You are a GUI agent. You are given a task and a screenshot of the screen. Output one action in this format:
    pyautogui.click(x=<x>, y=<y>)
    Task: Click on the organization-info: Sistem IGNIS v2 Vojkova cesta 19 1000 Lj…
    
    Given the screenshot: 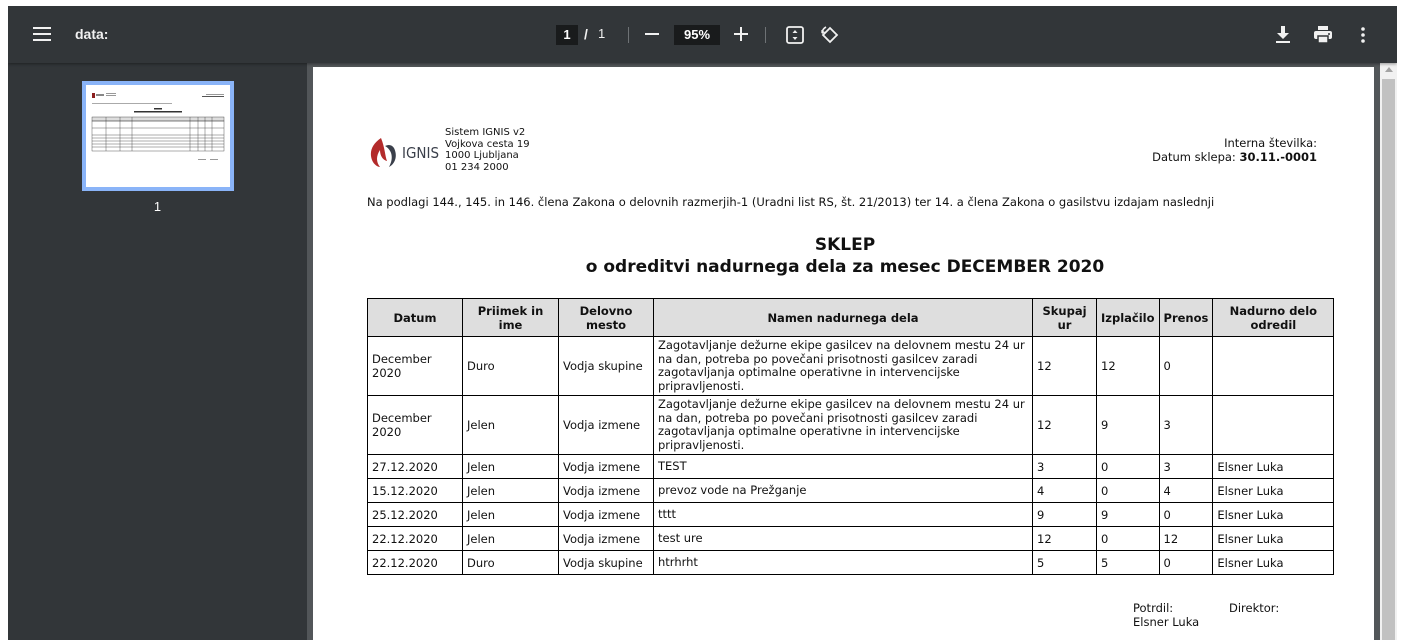 What is the action you would take?
    pyautogui.click(x=487, y=150)
    